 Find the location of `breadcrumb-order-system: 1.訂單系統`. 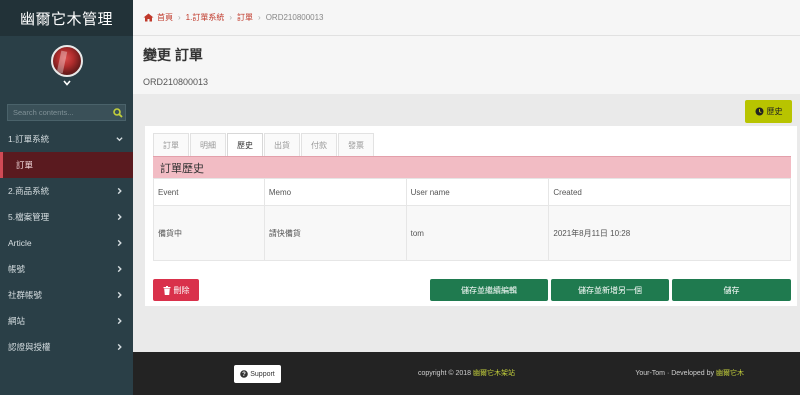

breadcrumb-order-system: 1.訂單系統 is located at coordinates (205, 17).